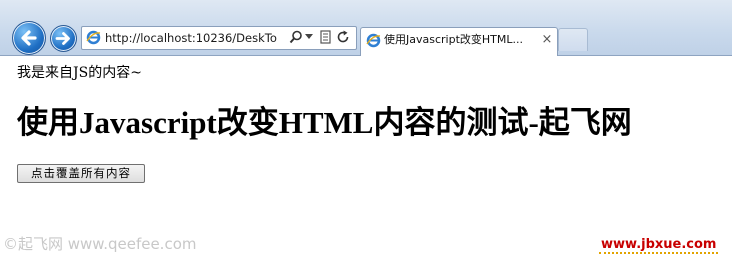 Image resolution: width=732 pixels, height=255 pixels. I want to click on watermark-qeefee: ©起飞网 www.qeefee.com, so click(100, 244).